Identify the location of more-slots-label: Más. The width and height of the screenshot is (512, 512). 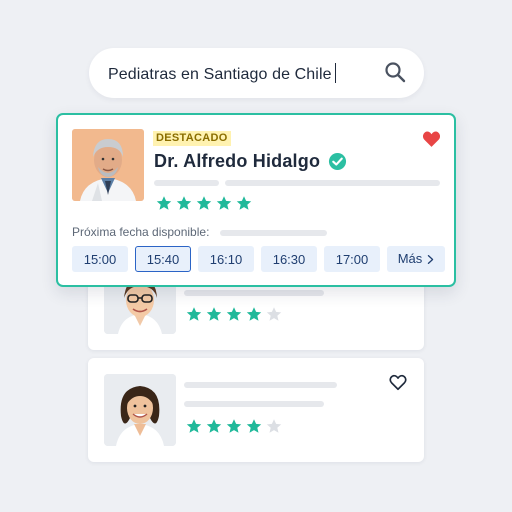
(410, 258).